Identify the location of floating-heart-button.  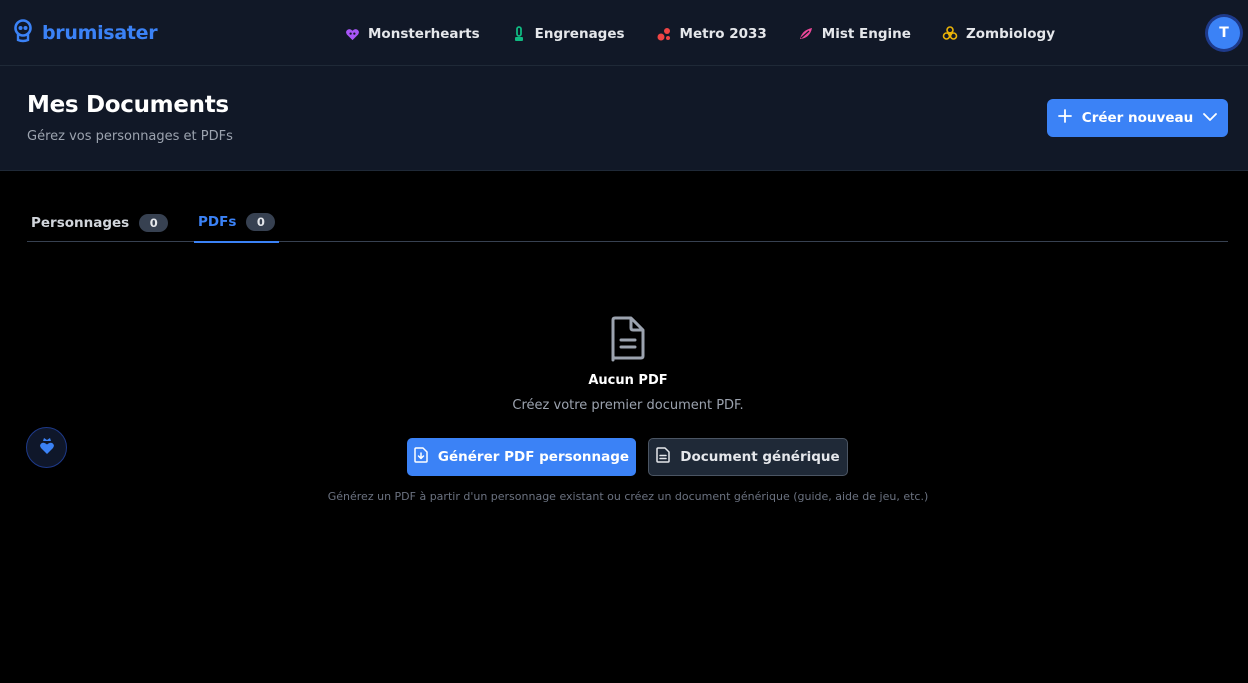
(46, 447).